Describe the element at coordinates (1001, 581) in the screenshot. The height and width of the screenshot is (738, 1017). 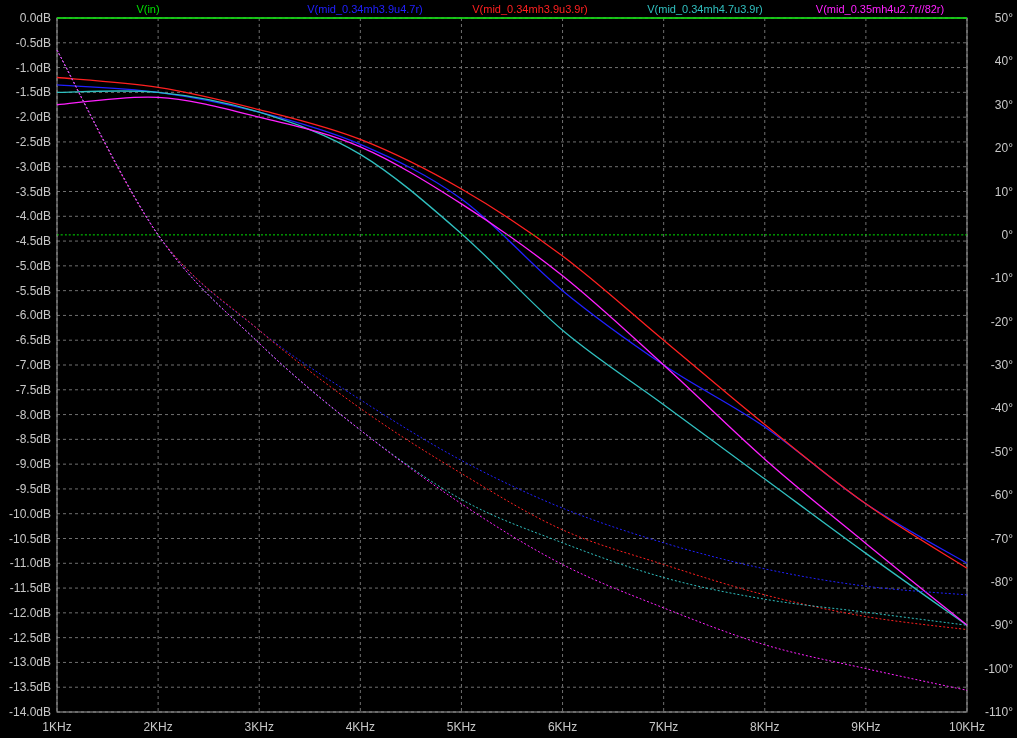
I see `axis-label: -80°` at that location.